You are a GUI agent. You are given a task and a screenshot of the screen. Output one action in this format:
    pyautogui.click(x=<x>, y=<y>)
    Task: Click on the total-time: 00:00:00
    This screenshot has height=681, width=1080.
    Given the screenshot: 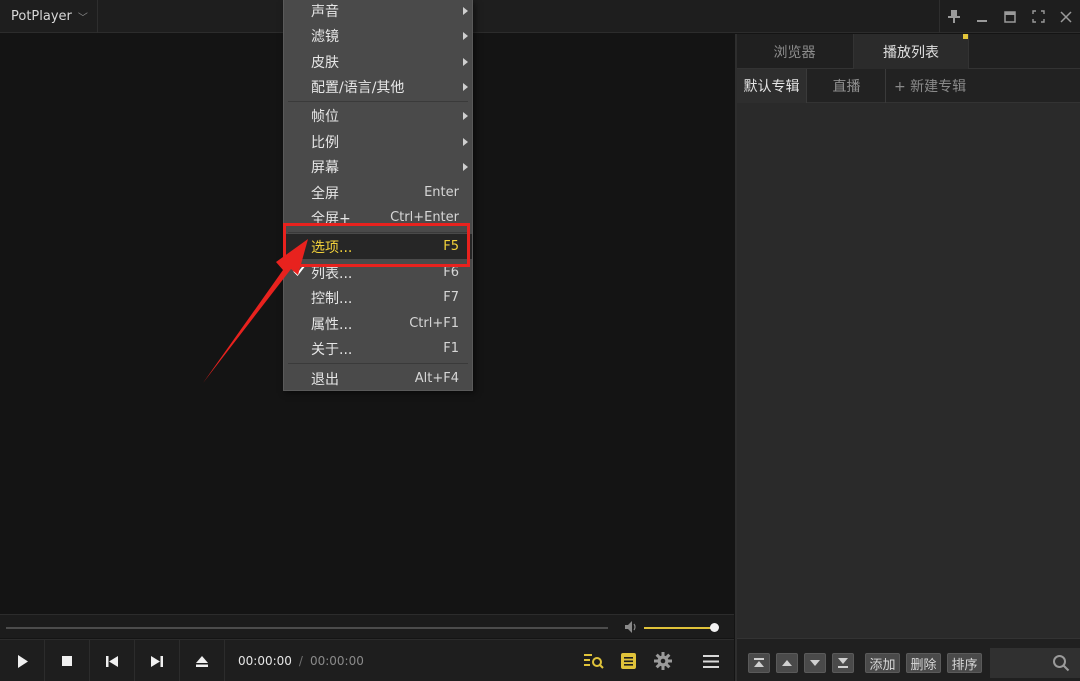 What is the action you would take?
    pyautogui.click(x=336, y=661)
    